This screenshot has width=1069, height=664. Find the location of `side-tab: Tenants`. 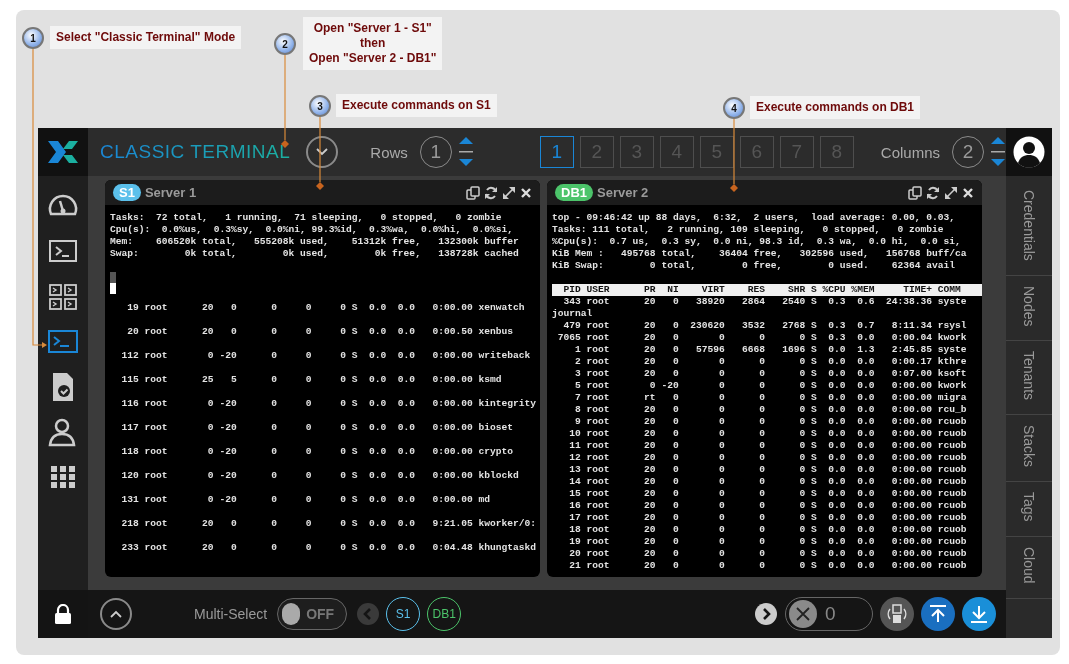

side-tab: Tenants is located at coordinates (1029, 378).